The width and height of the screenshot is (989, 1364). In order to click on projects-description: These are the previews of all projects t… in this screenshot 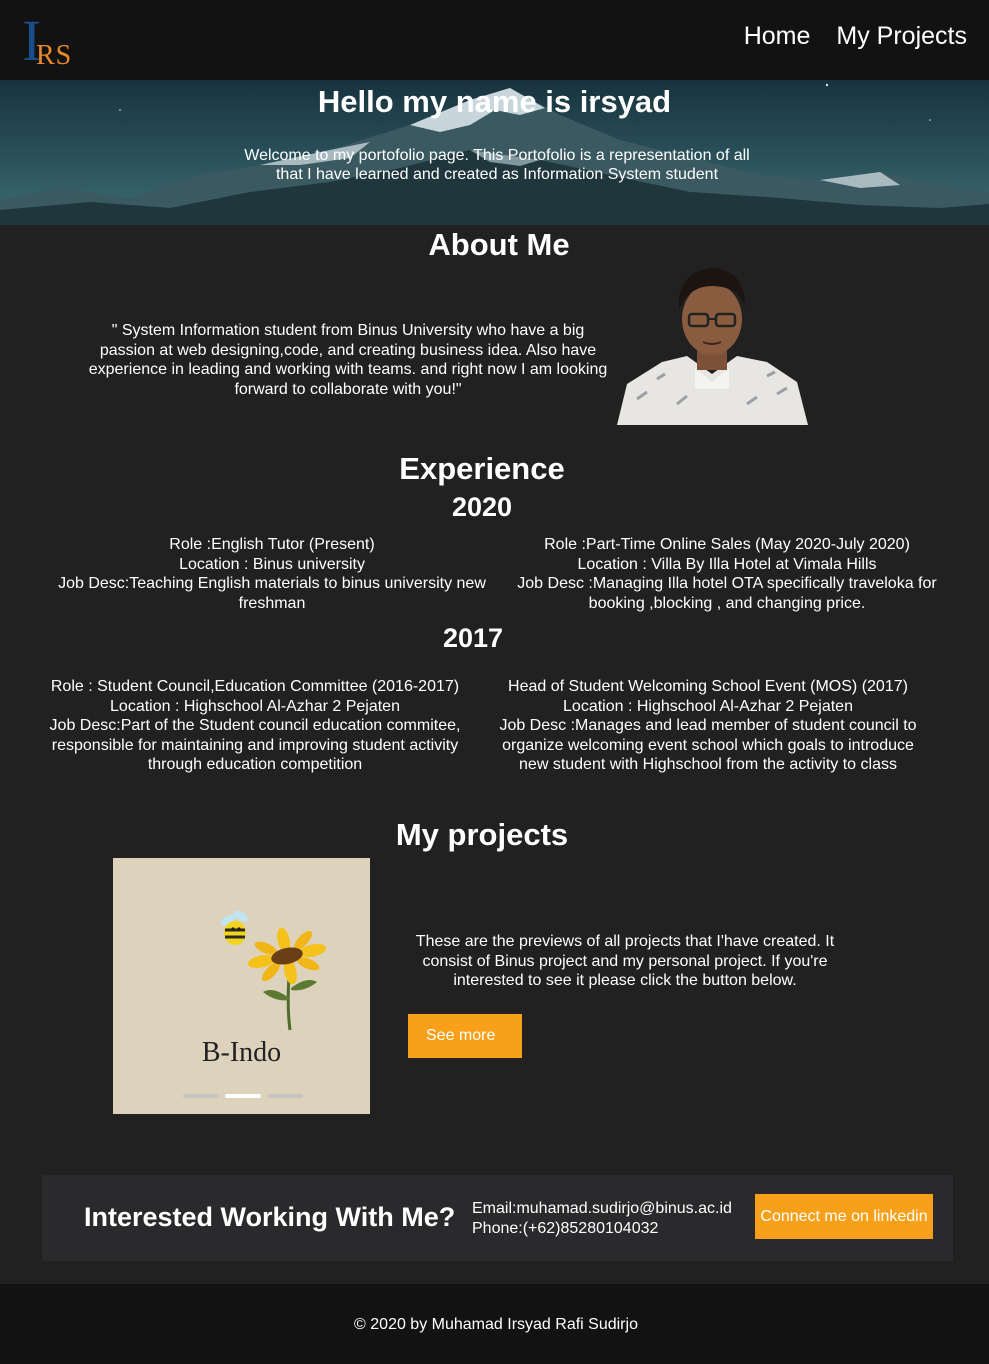, I will do `click(625, 961)`.